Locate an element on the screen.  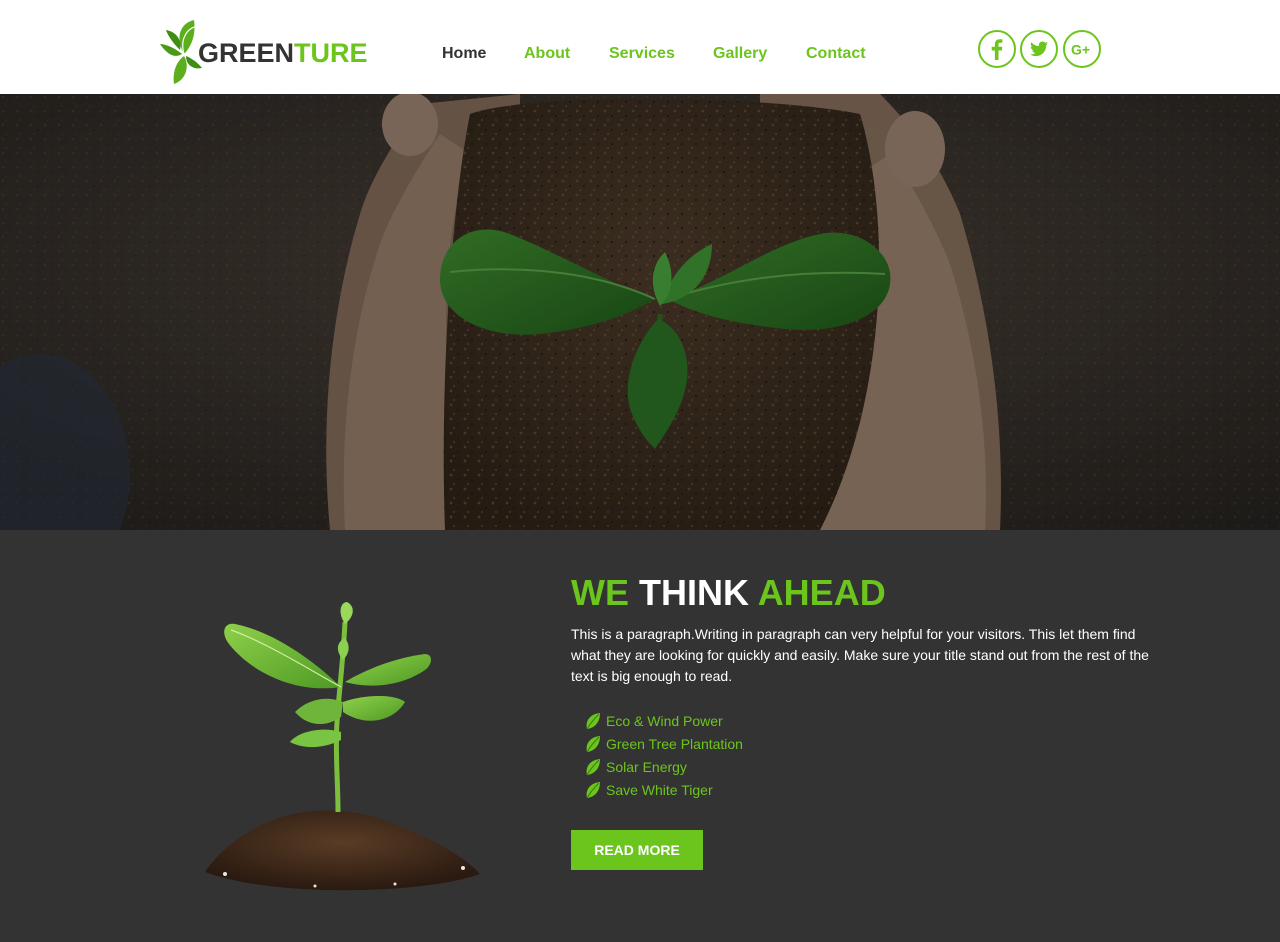
google-plus-glyph: G+ is located at coordinates (1080, 50).